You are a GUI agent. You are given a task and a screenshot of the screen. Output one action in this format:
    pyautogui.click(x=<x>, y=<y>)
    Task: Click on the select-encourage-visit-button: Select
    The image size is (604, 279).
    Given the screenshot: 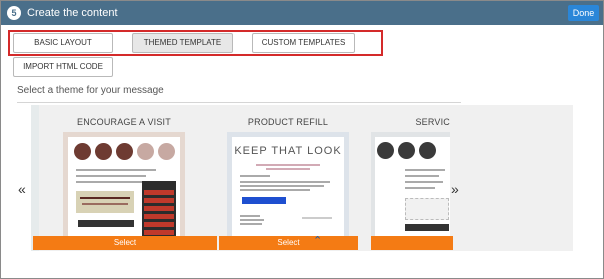 What is the action you would take?
    pyautogui.click(x=125, y=243)
    